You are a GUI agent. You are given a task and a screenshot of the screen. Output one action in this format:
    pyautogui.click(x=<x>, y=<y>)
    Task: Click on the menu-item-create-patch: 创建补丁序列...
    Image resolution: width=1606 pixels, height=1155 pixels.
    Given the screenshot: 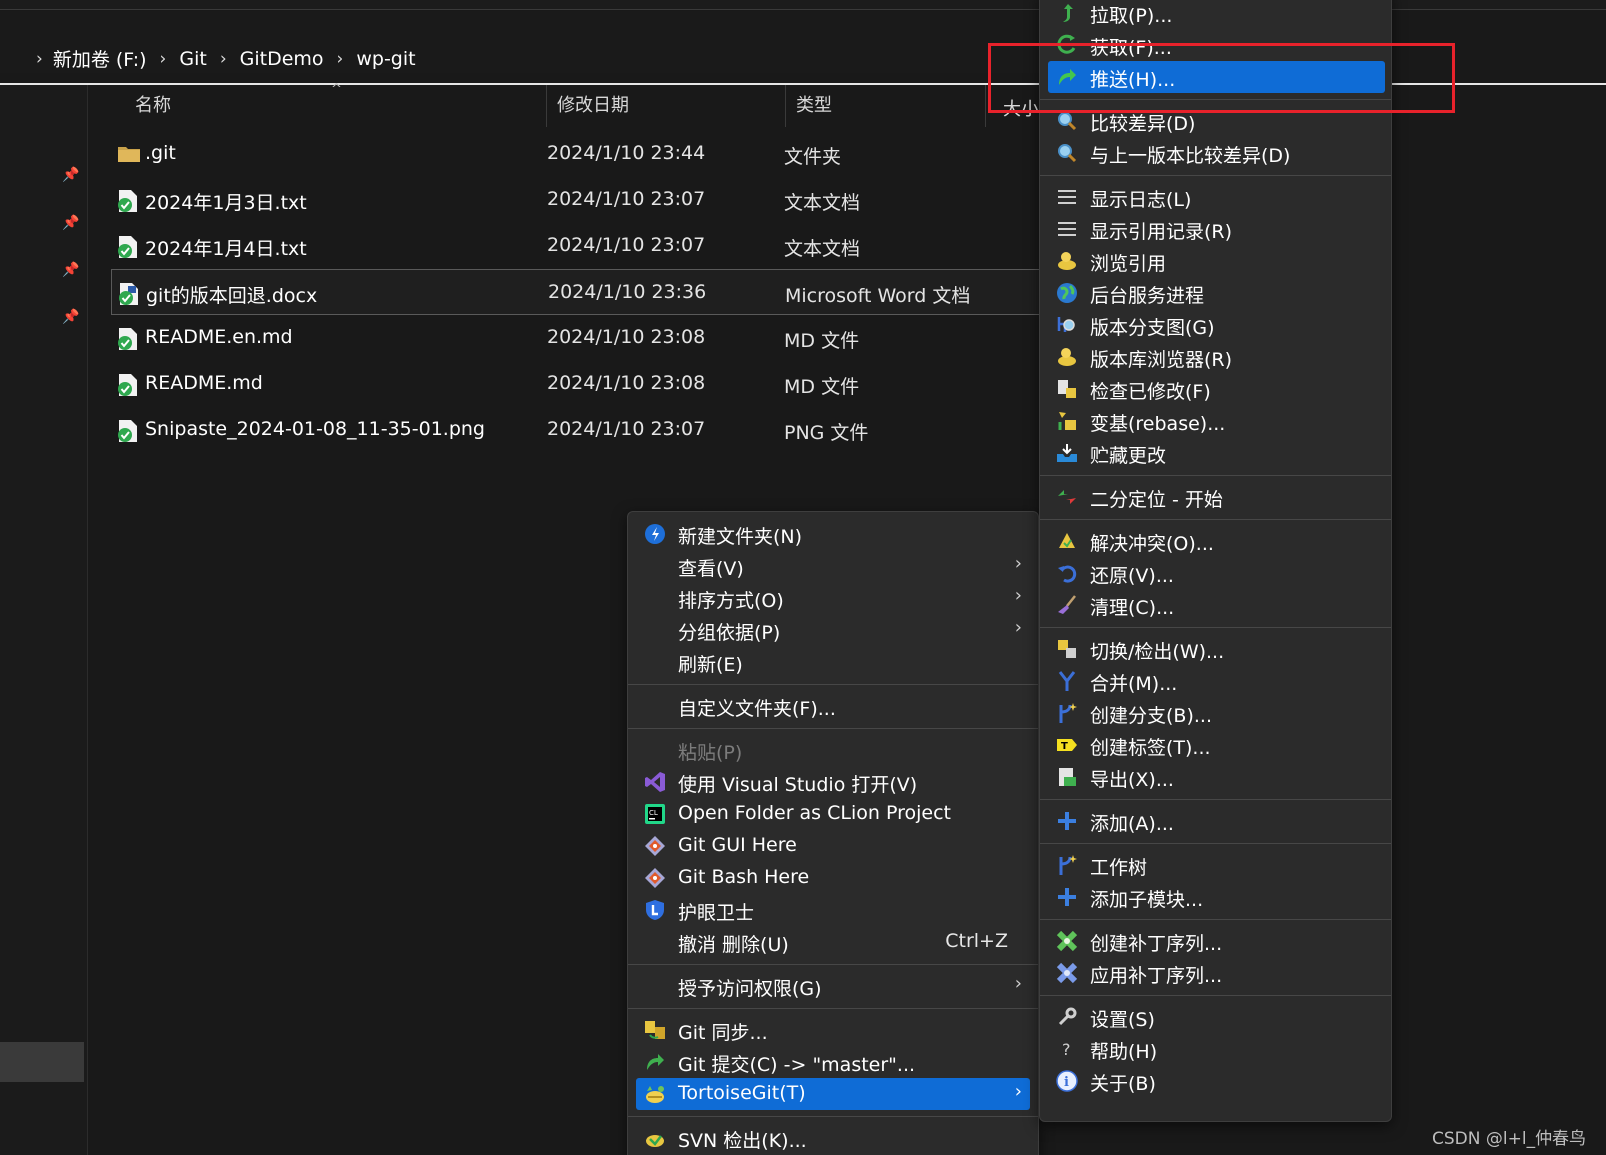 What is the action you would take?
    pyautogui.click(x=1216, y=941)
    